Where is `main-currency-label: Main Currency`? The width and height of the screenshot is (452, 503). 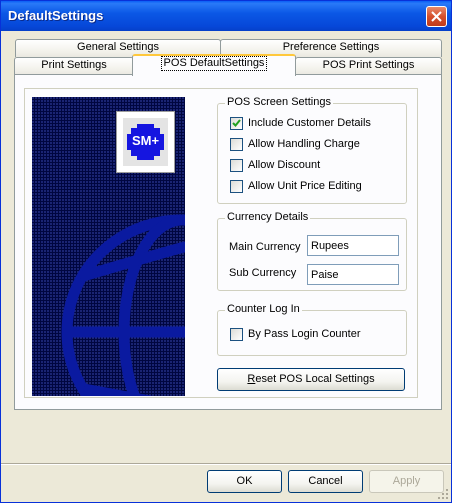
main-currency-label: Main Currency is located at coordinates (265, 247).